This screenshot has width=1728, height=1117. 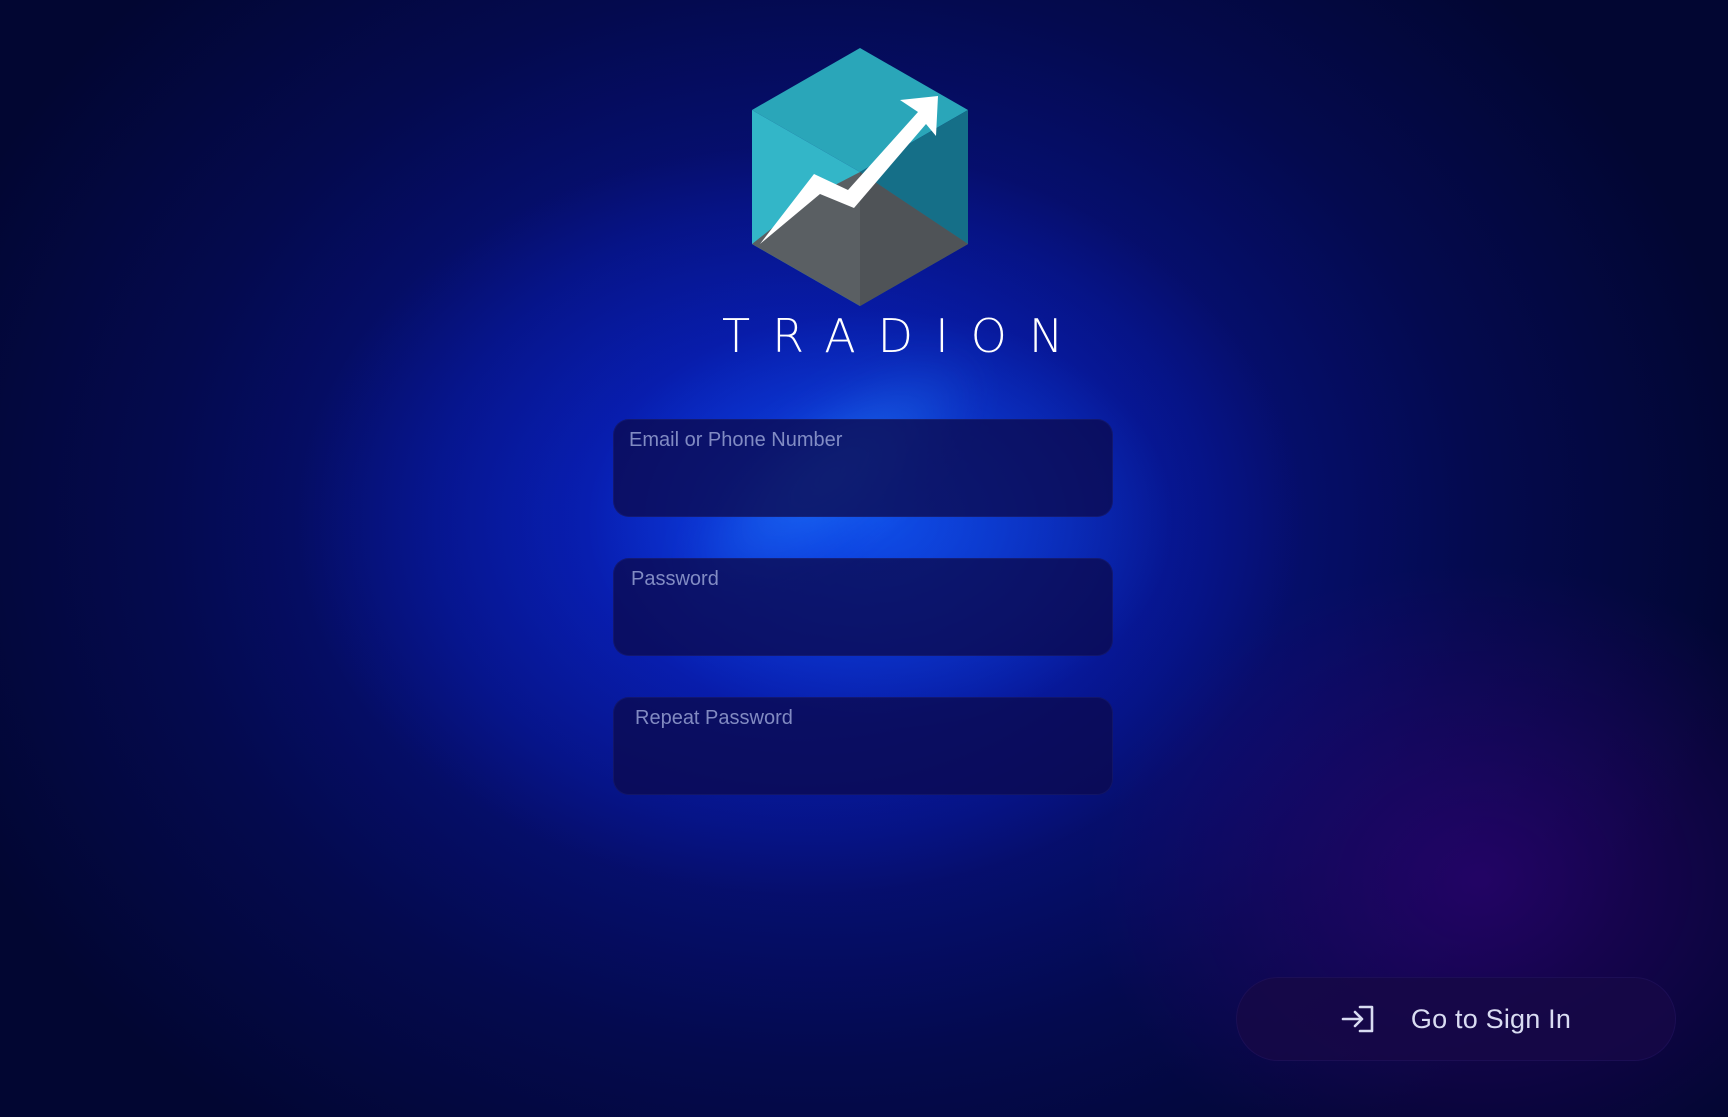 I want to click on brand-logo, so click(x=860, y=178).